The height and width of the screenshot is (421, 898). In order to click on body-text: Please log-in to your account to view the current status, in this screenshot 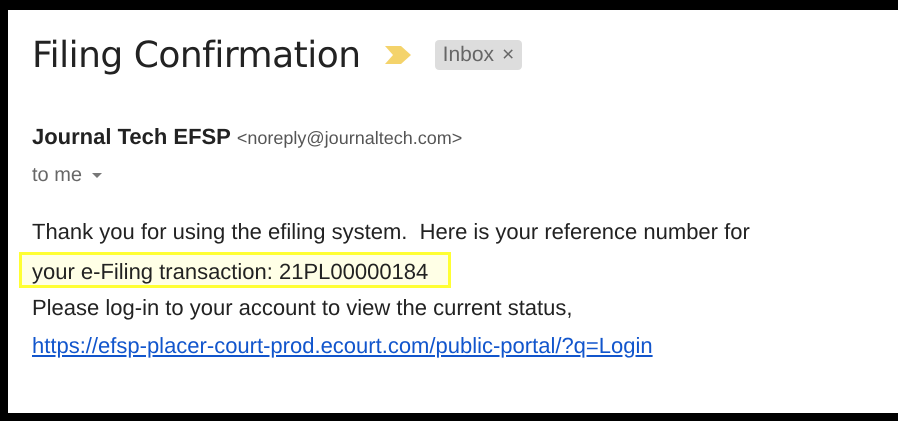, I will do `click(302, 308)`.